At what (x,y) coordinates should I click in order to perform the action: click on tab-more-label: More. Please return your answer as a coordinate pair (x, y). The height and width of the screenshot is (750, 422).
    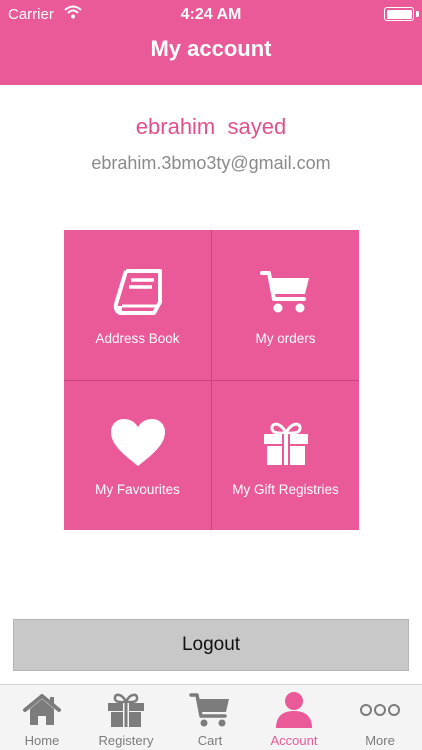
    Looking at the image, I should click on (380, 740).